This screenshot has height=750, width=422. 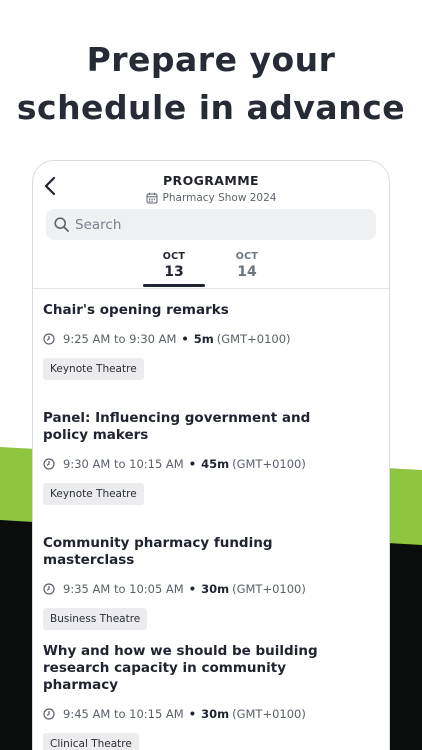 I want to click on session-title-line: Community pharmacy funding masterclass, so click(x=158, y=551).